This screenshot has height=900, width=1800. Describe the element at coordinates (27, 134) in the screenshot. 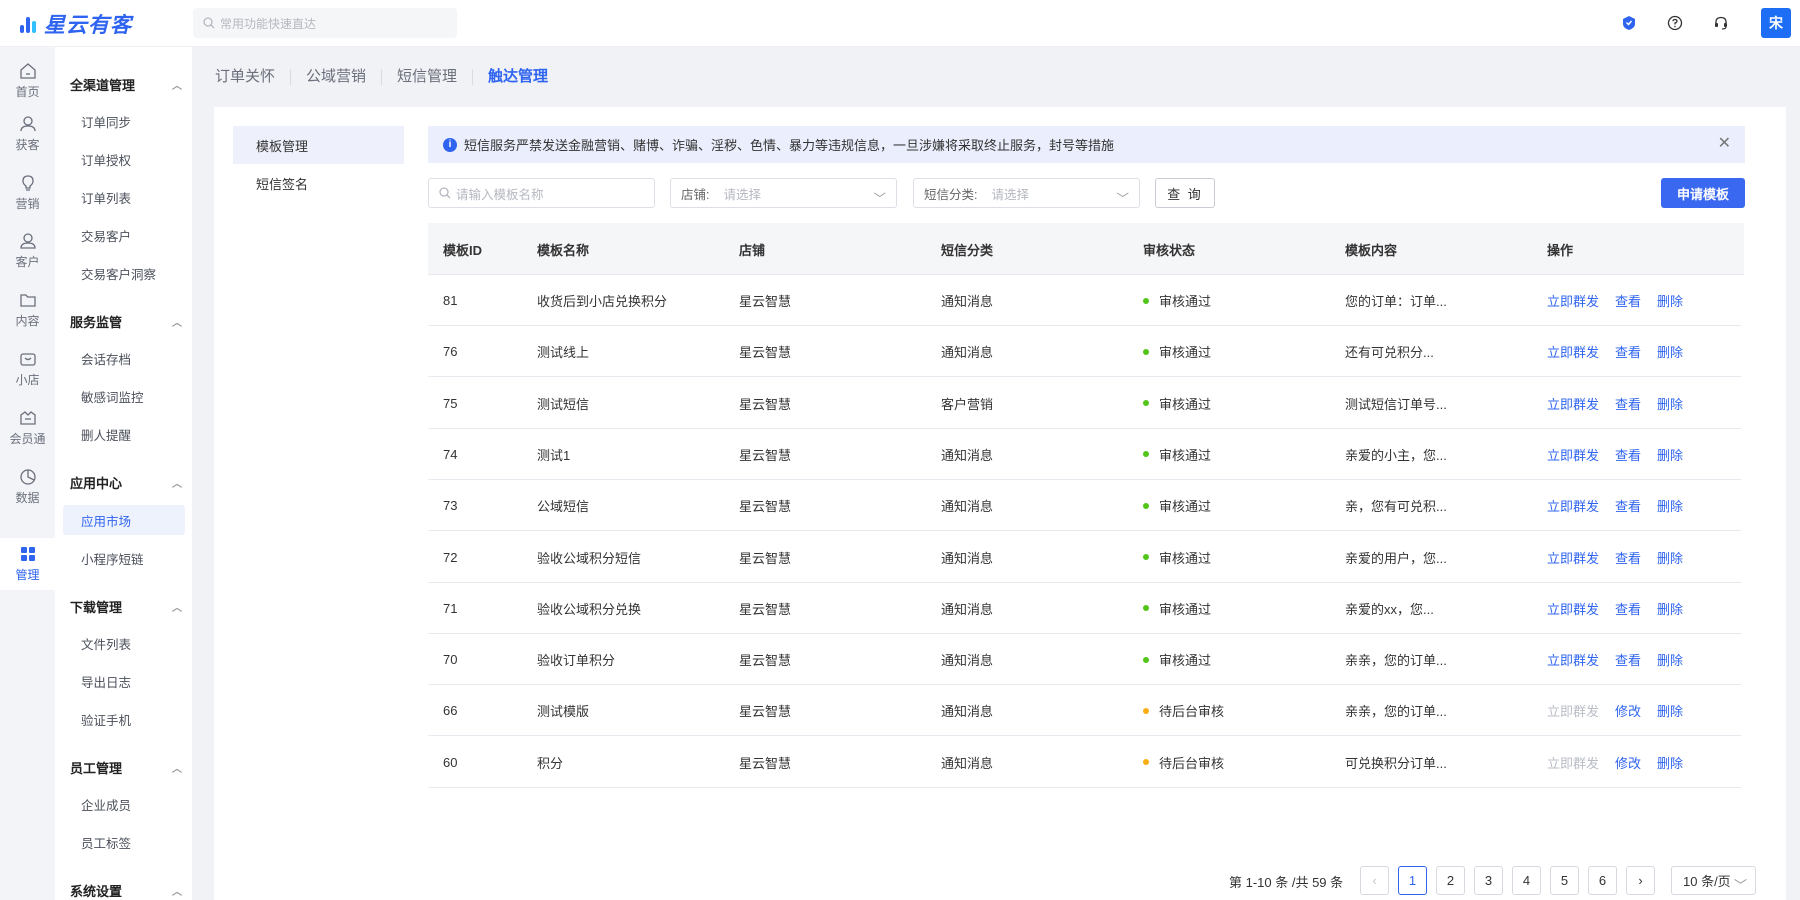

I see `rail-item-acquire: 获客` at that location.